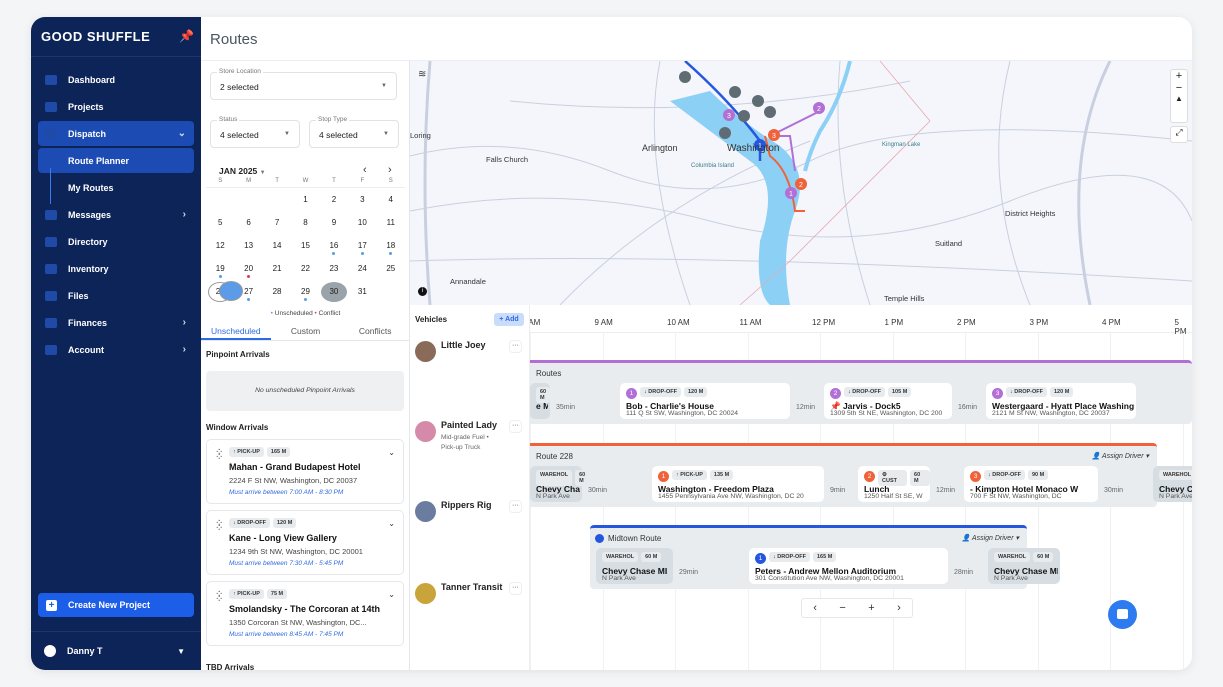  I want to click on calendar-day: 13, so click(248, 245).